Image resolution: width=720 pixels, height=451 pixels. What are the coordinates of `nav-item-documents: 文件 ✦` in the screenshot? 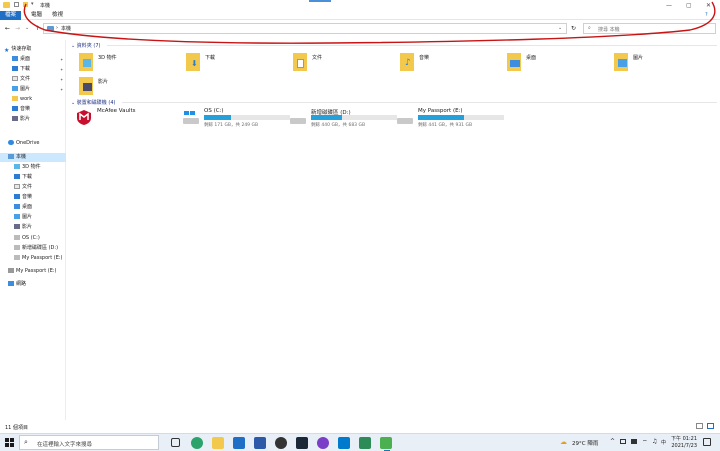 It's located at (39, 79).